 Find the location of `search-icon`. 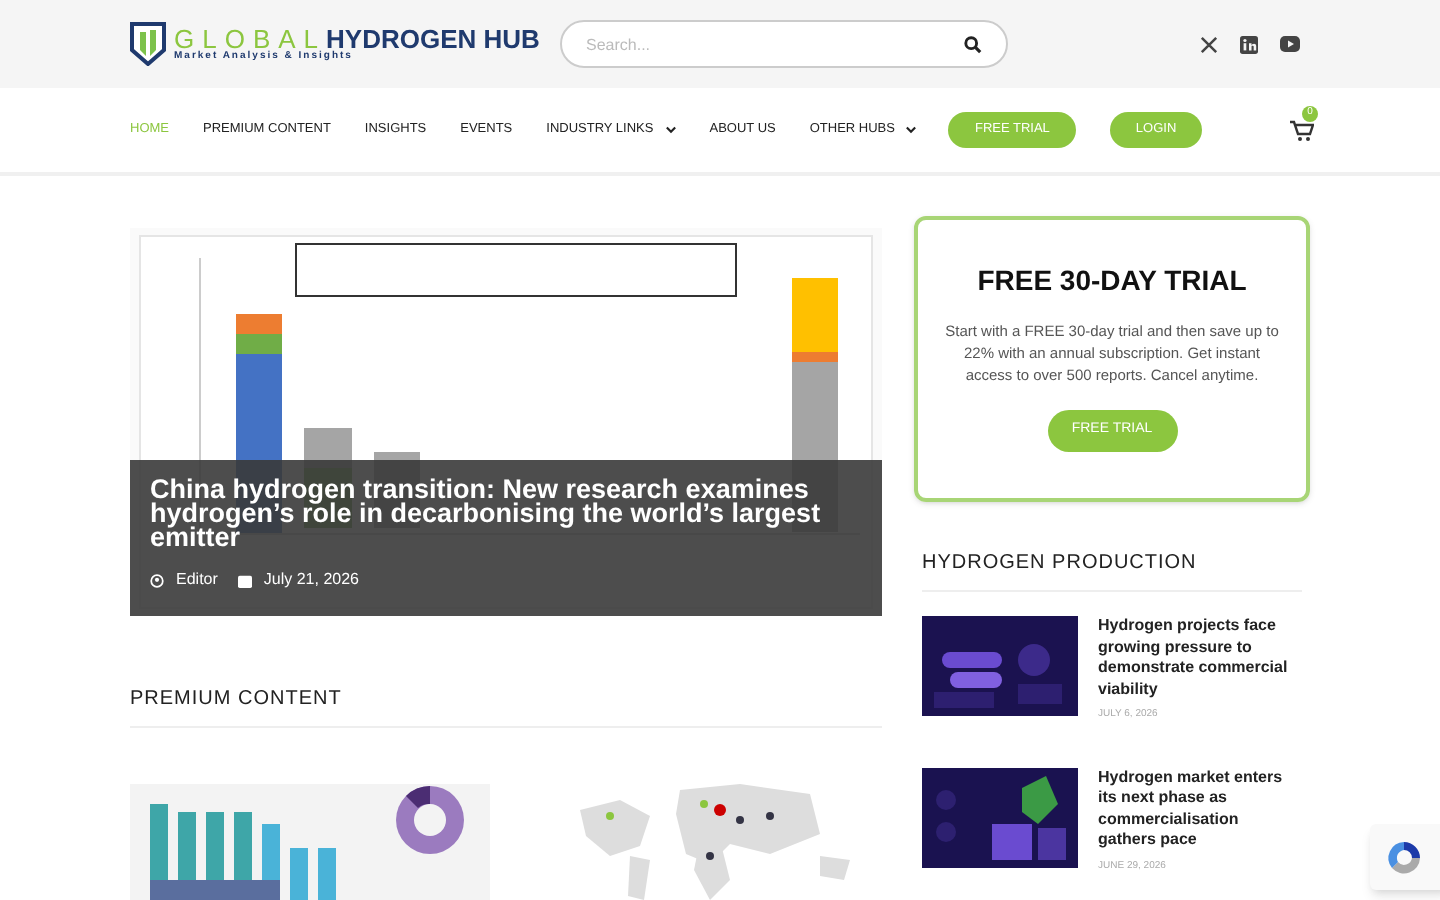

search-icon is located at coordinates (973, 44).